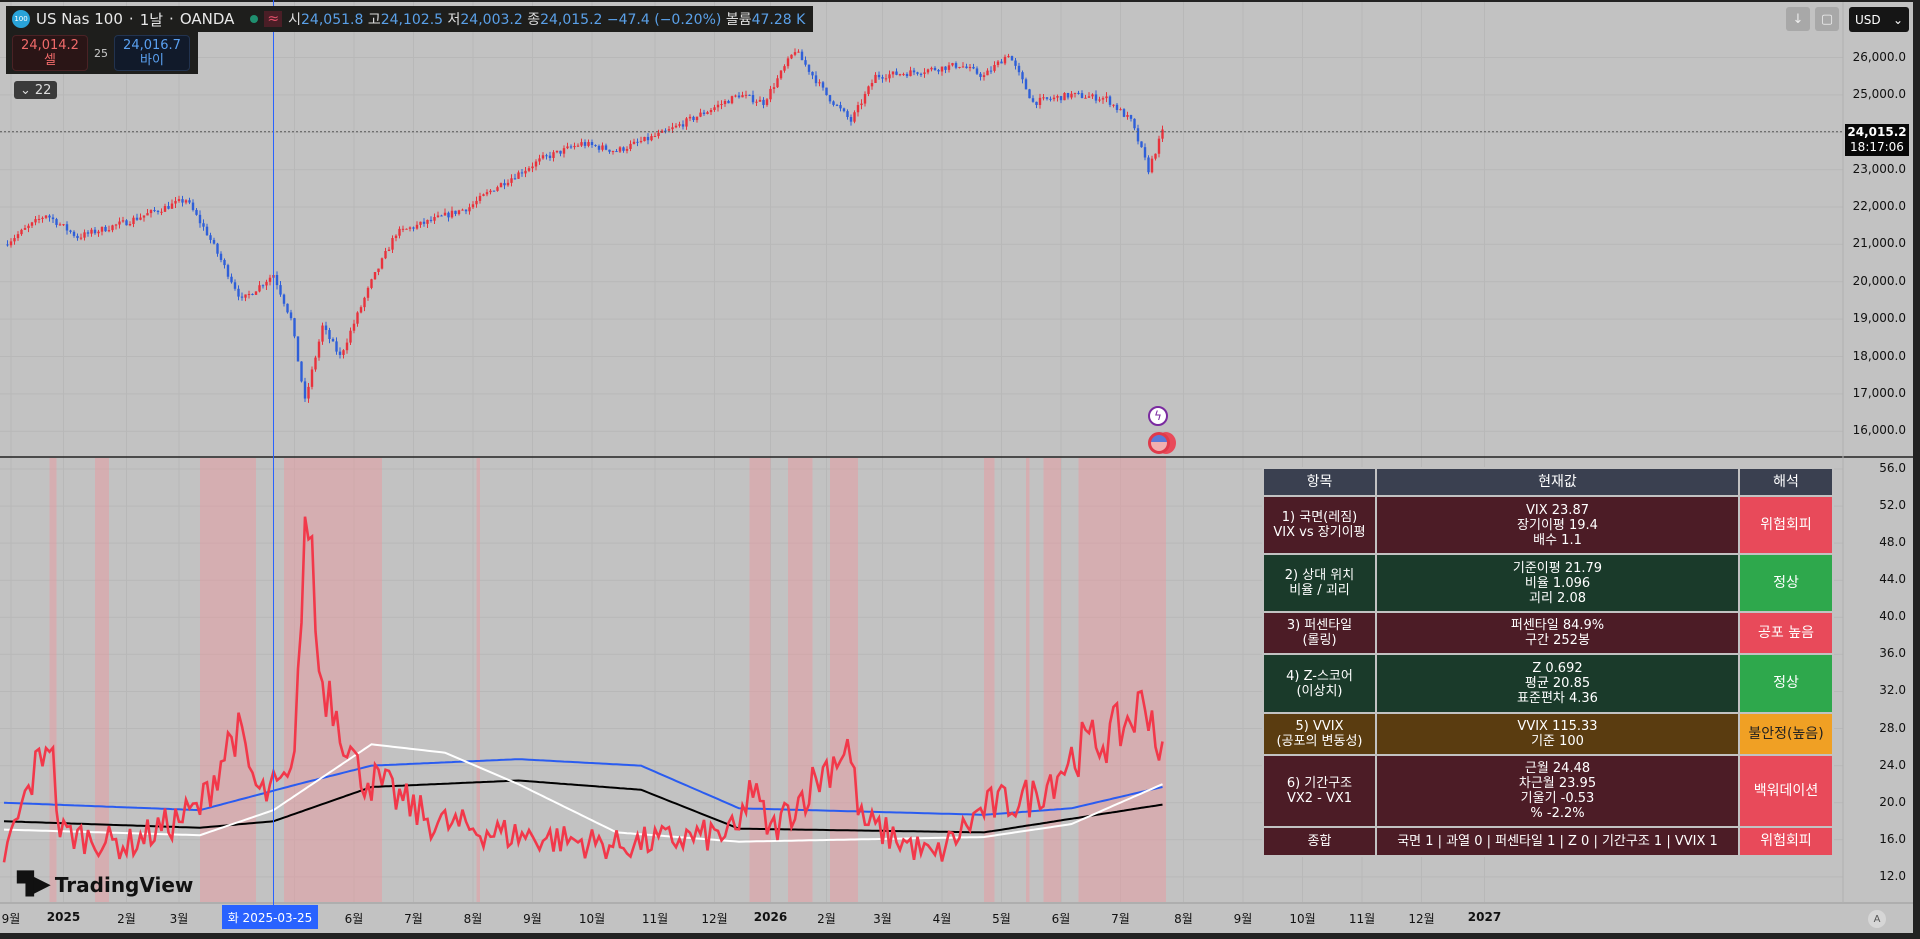 Image resolution: width=1920 pixels, height=939 pixels. I want to click on row-status: 공포 높음, so click(1786, 633).